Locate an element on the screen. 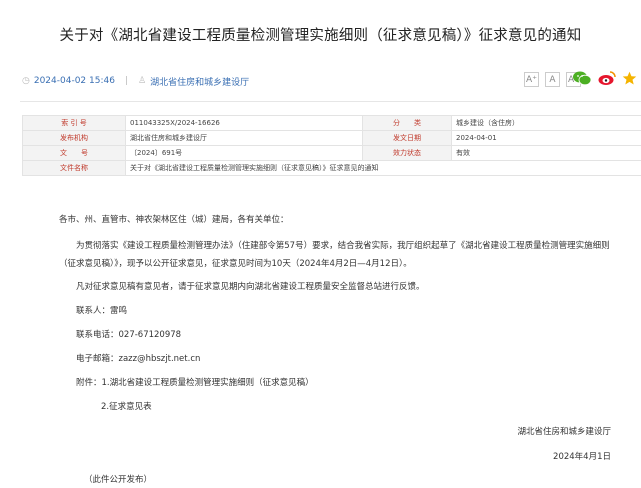 This screenshot has width=641, height=488. issue-date: 2024年4月1日 is located at coordinates (582, 457).